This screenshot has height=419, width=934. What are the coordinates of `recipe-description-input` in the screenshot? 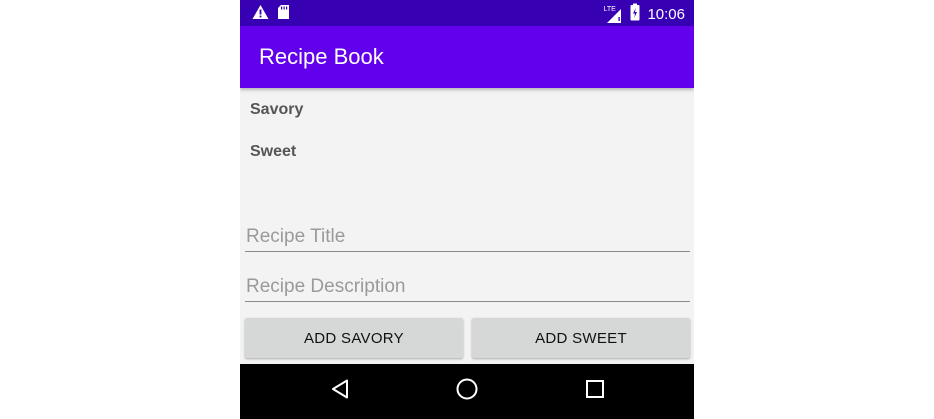 It's located at (467, 287).